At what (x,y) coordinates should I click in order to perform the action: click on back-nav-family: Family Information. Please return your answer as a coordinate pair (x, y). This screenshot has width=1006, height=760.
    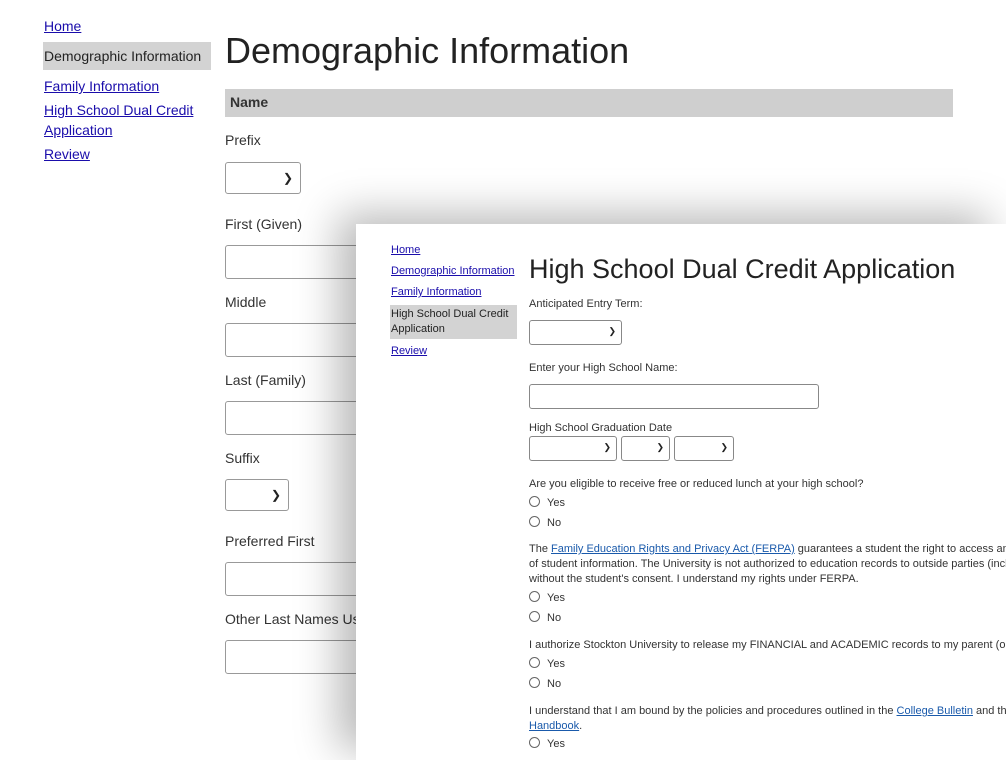
    Looking at the image, I should click on (127, 86).